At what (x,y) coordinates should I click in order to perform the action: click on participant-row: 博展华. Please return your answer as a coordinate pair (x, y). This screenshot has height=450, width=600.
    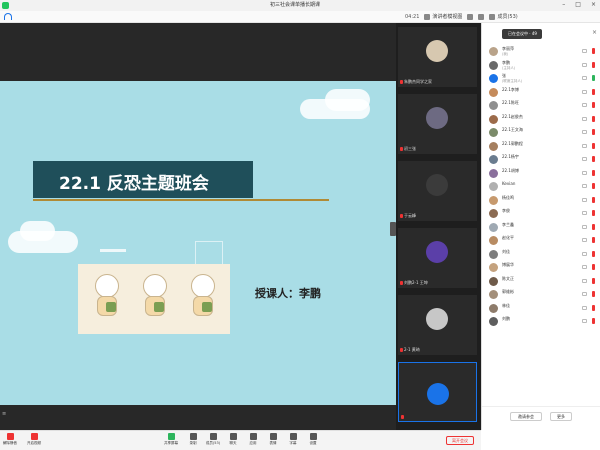
    Looking at the image, I should click on (541, 268).